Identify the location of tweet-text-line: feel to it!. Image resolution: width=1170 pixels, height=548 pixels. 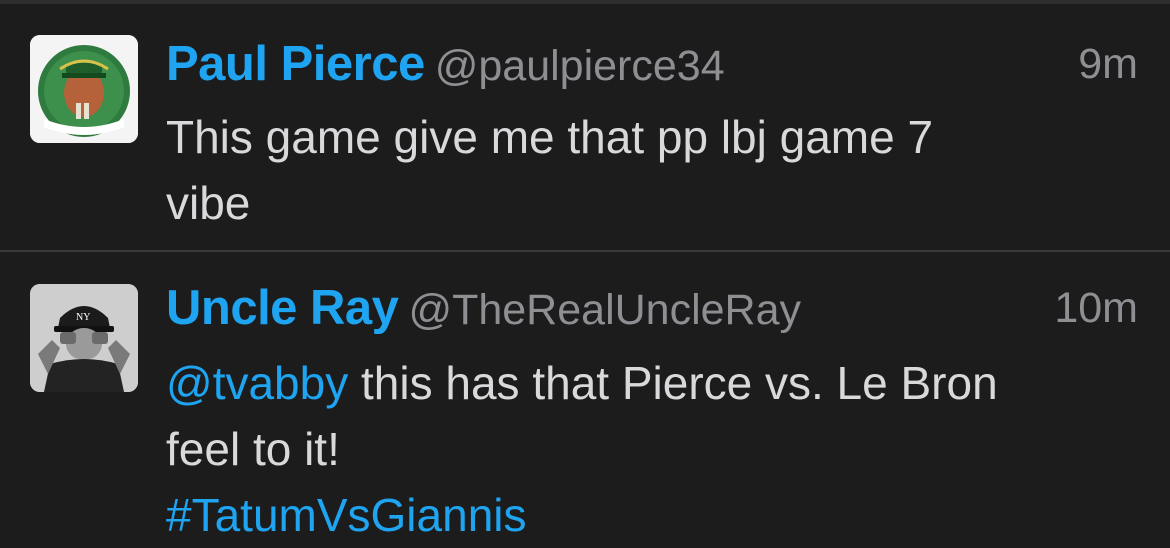
(253, 449).